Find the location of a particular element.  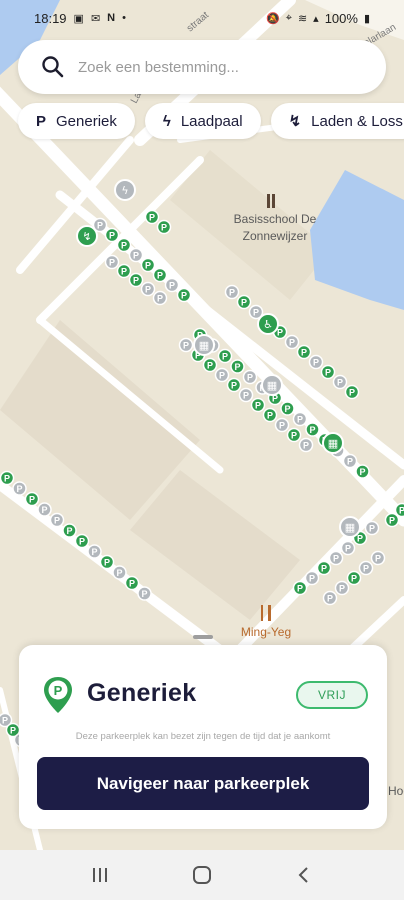

filter-chips: P Generiek ϟ Laadpaal ↯ Laden & Loss is located at coordinates (211, 121).